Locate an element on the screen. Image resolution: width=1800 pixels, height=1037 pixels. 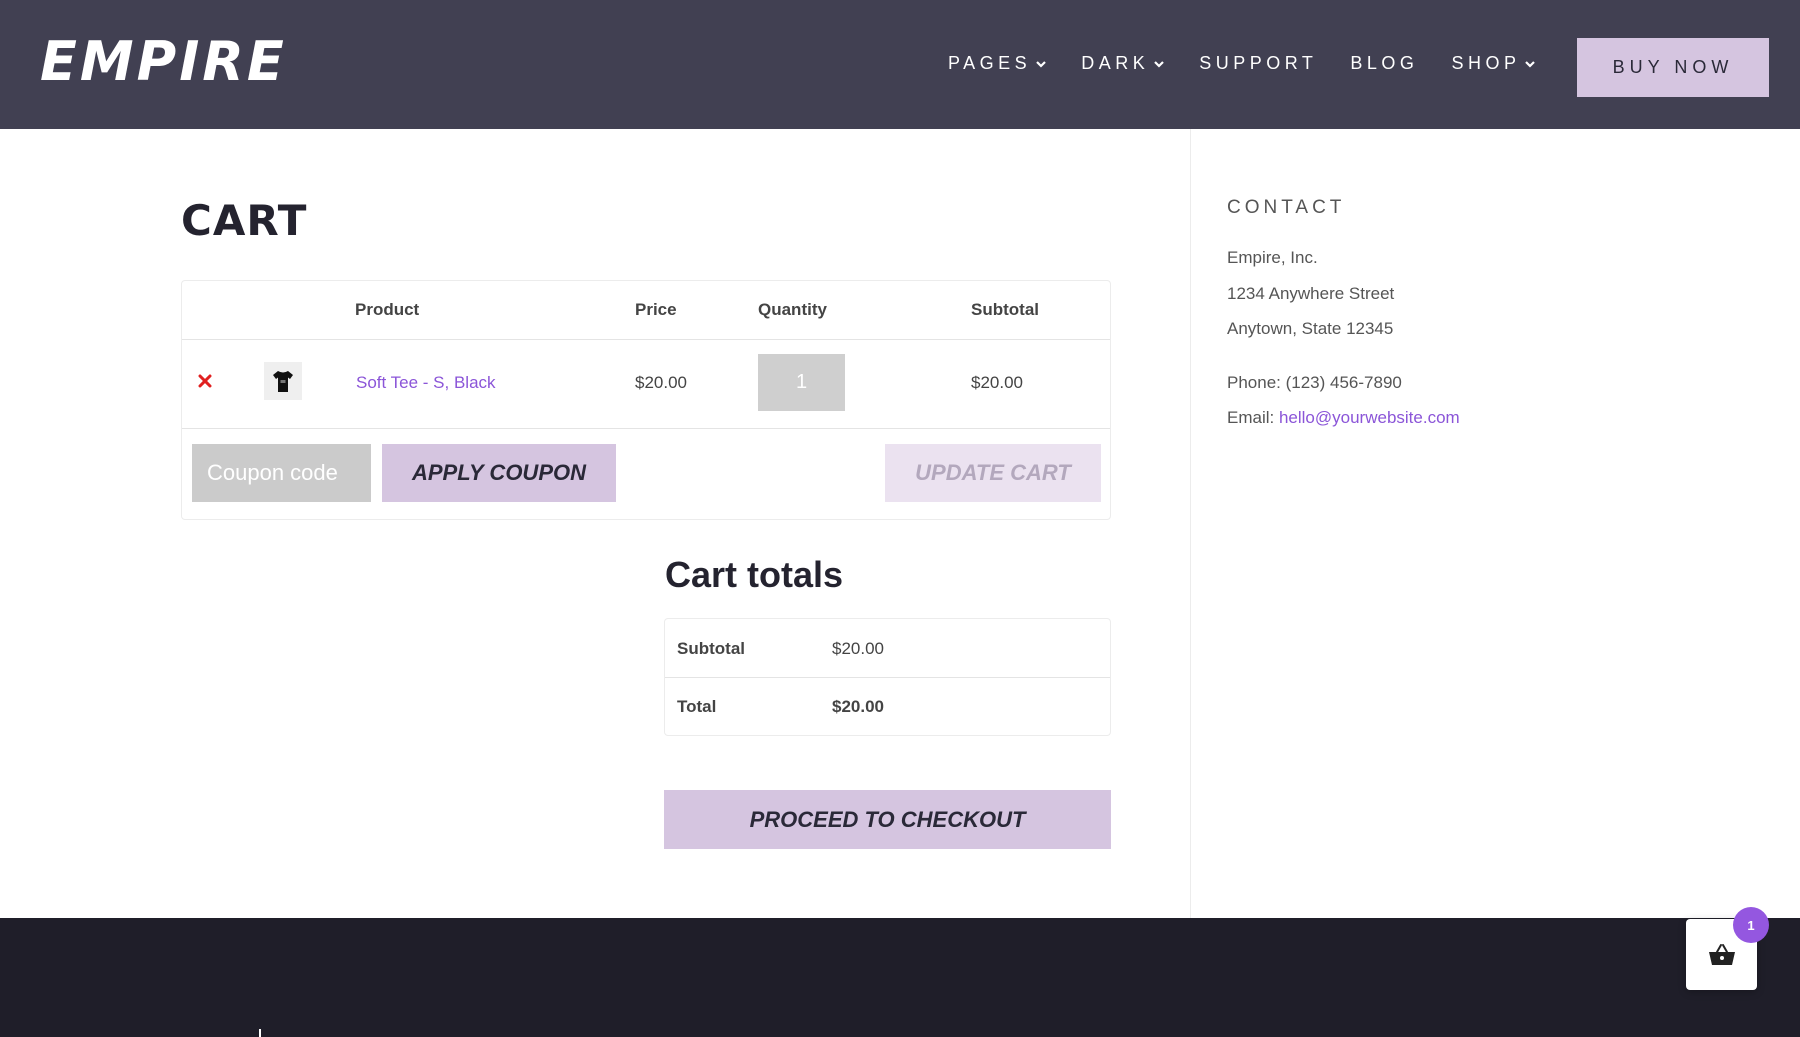
nav-item-label: SUPPORT is located at coordinates (1258, 63).